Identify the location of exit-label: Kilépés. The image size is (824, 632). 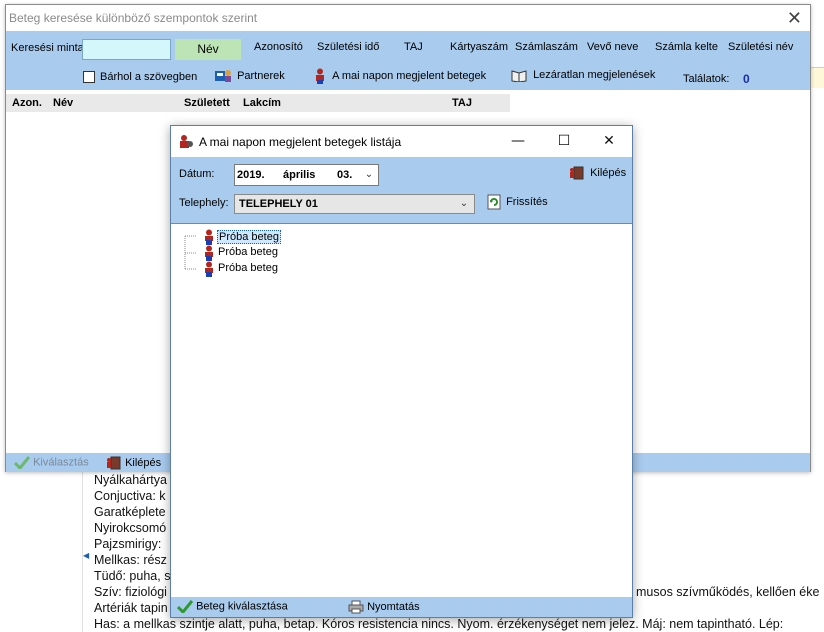
(143, 462).